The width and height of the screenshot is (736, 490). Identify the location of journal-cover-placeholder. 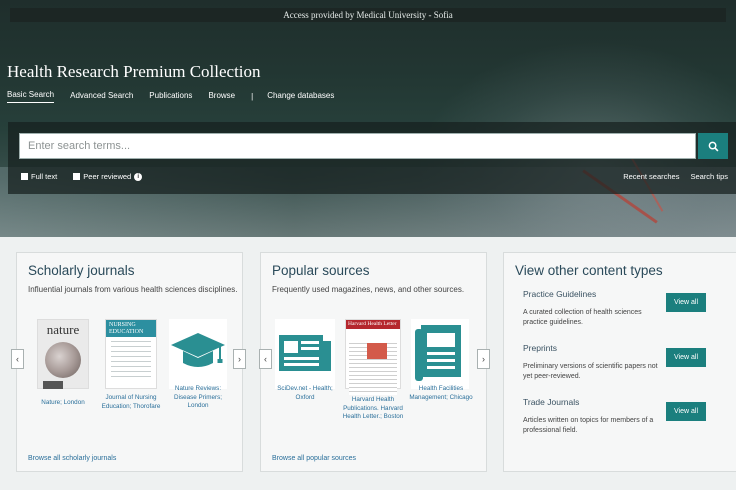
(198, 354).